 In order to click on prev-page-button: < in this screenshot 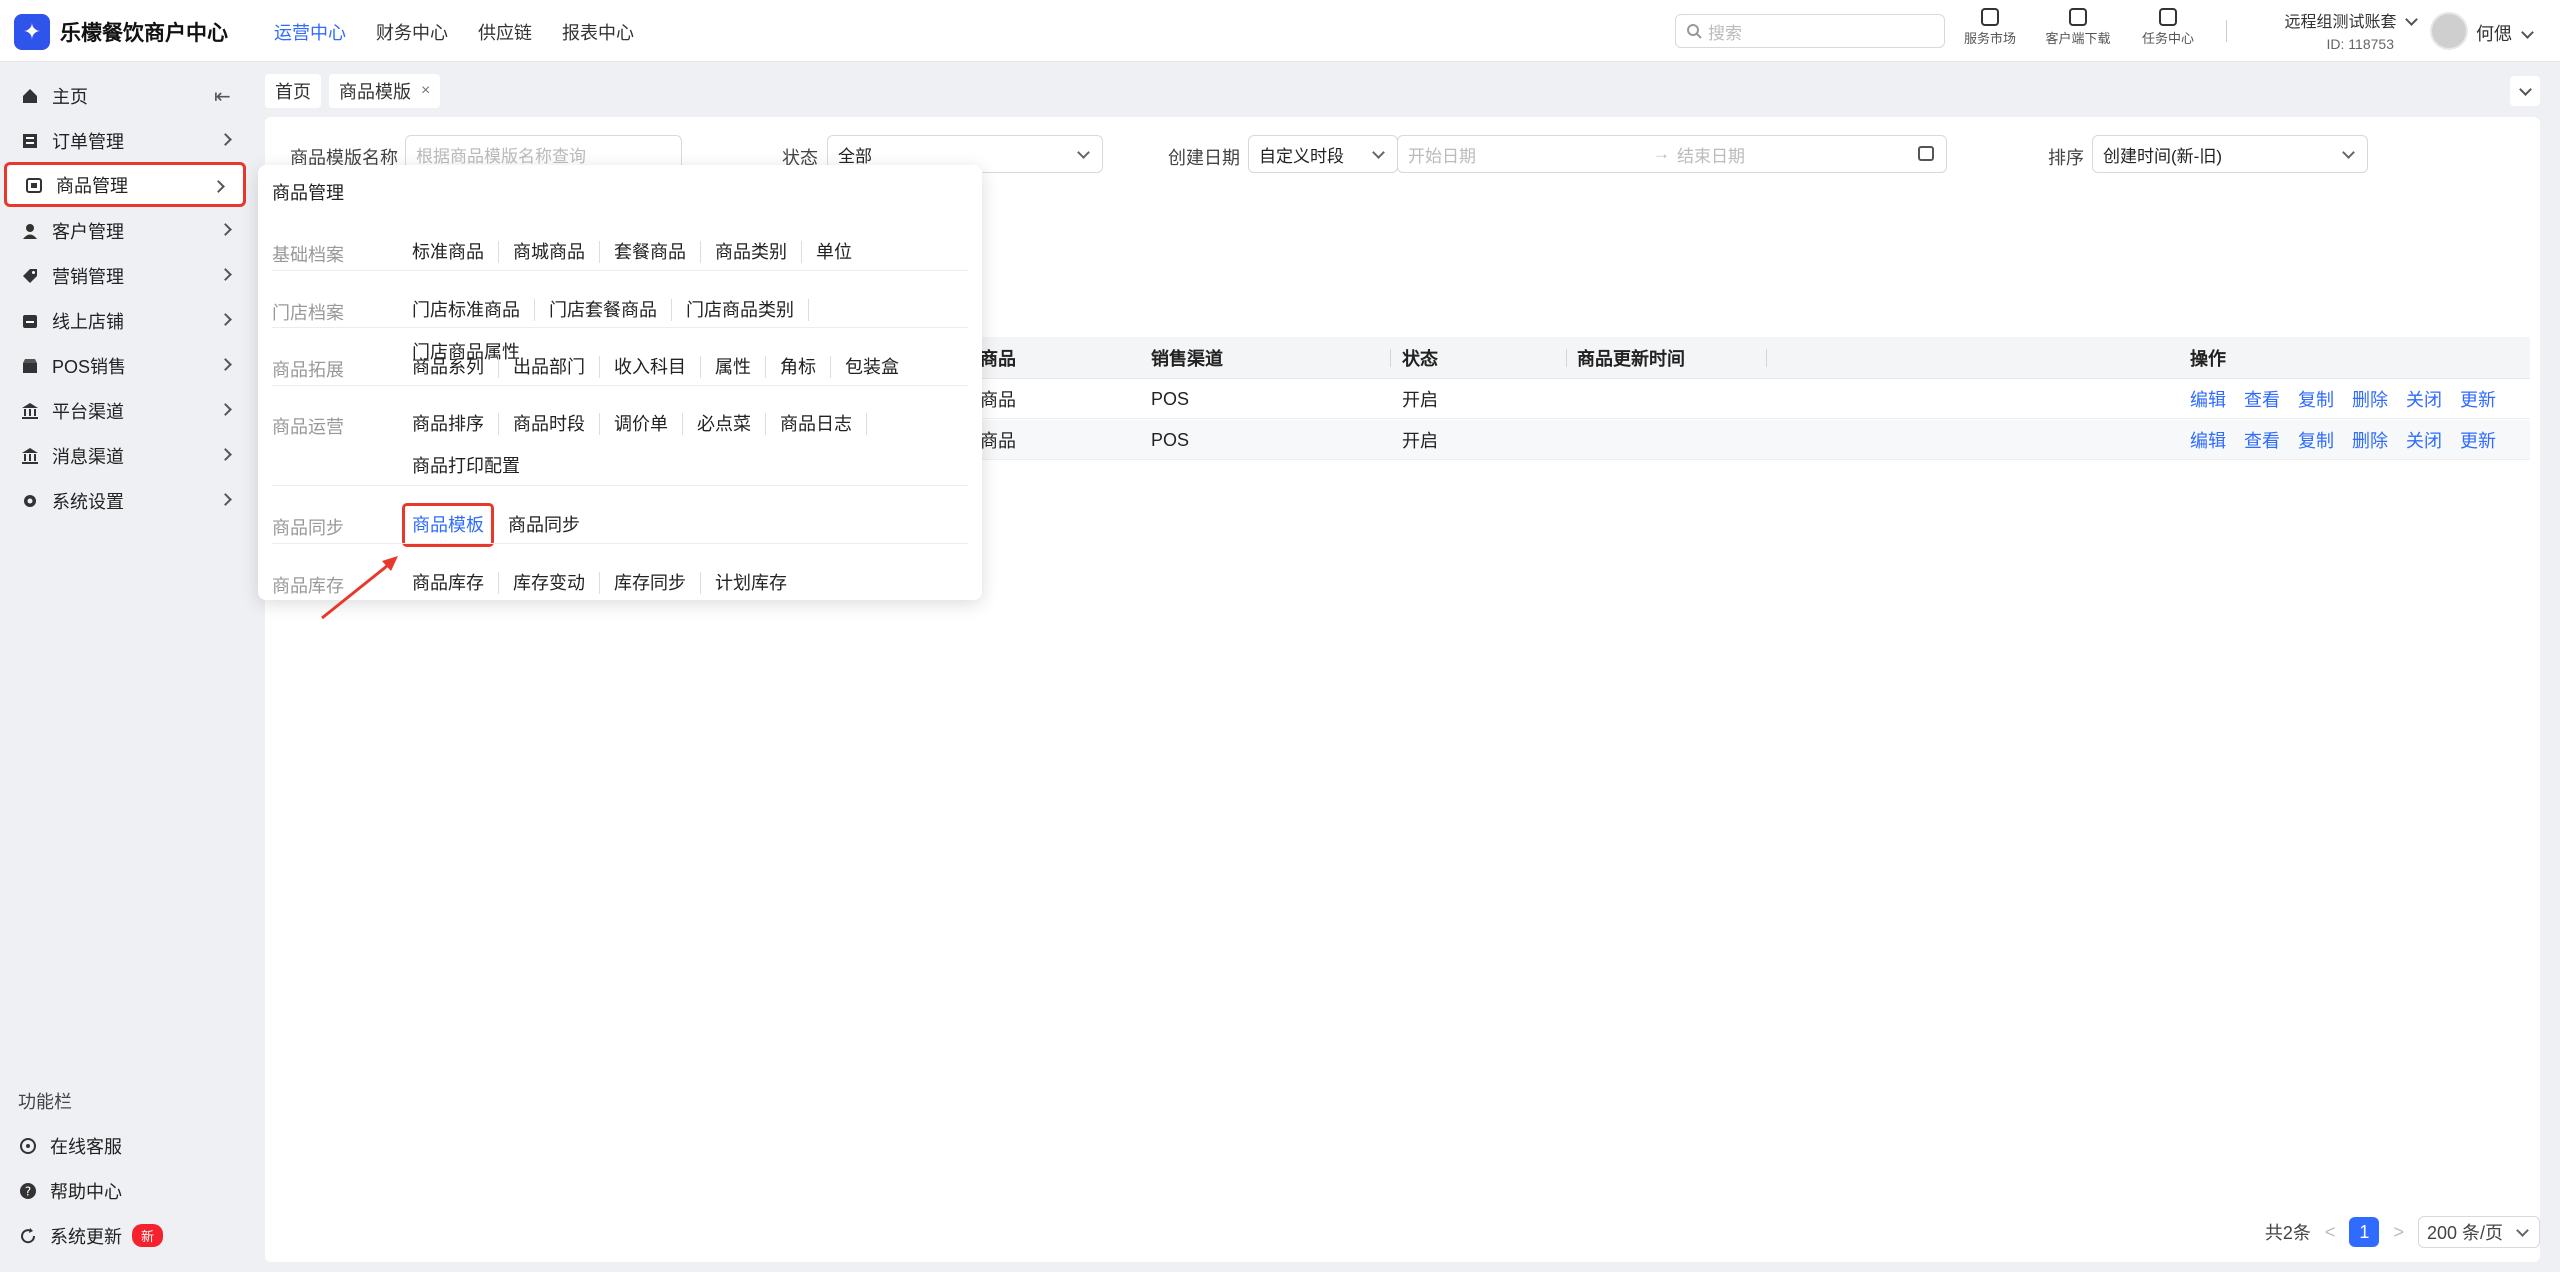, I will do `click(2330, 1232)`.